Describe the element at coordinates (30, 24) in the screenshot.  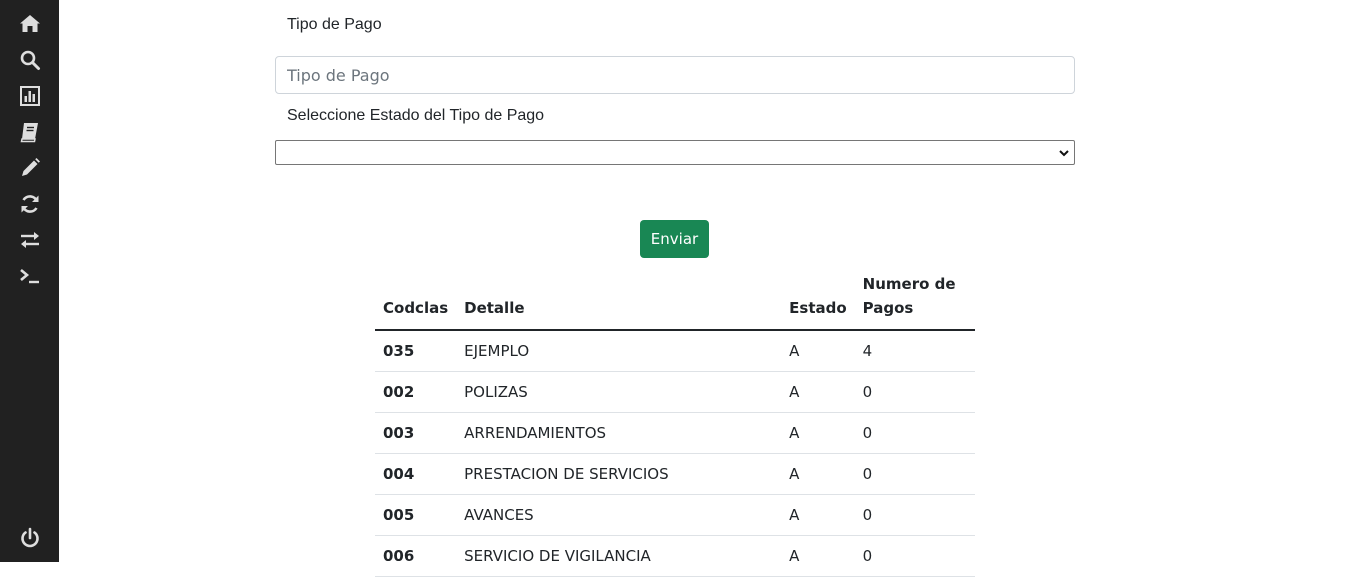
I see `home-icon` at that location.